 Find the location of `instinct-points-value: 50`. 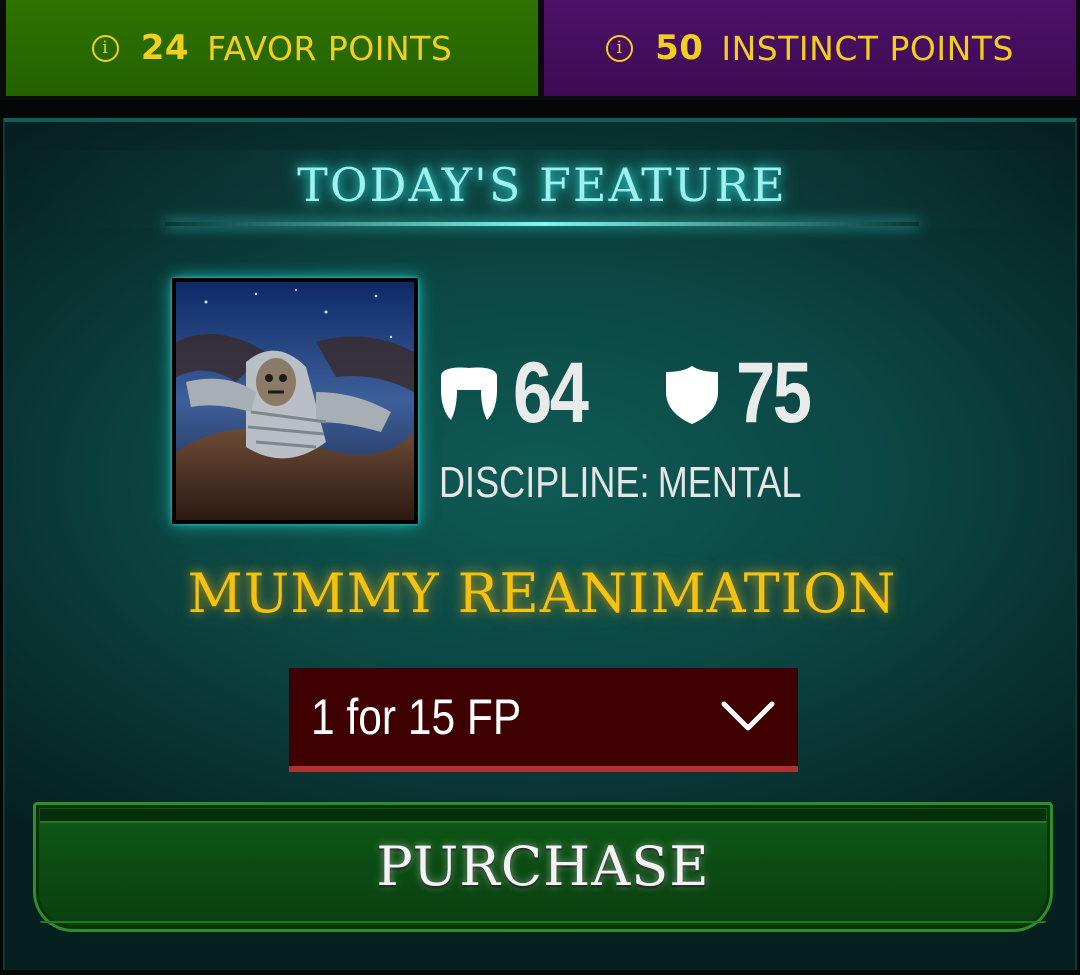

instinct-points-value: 50 is located at coordinates (679, 48).